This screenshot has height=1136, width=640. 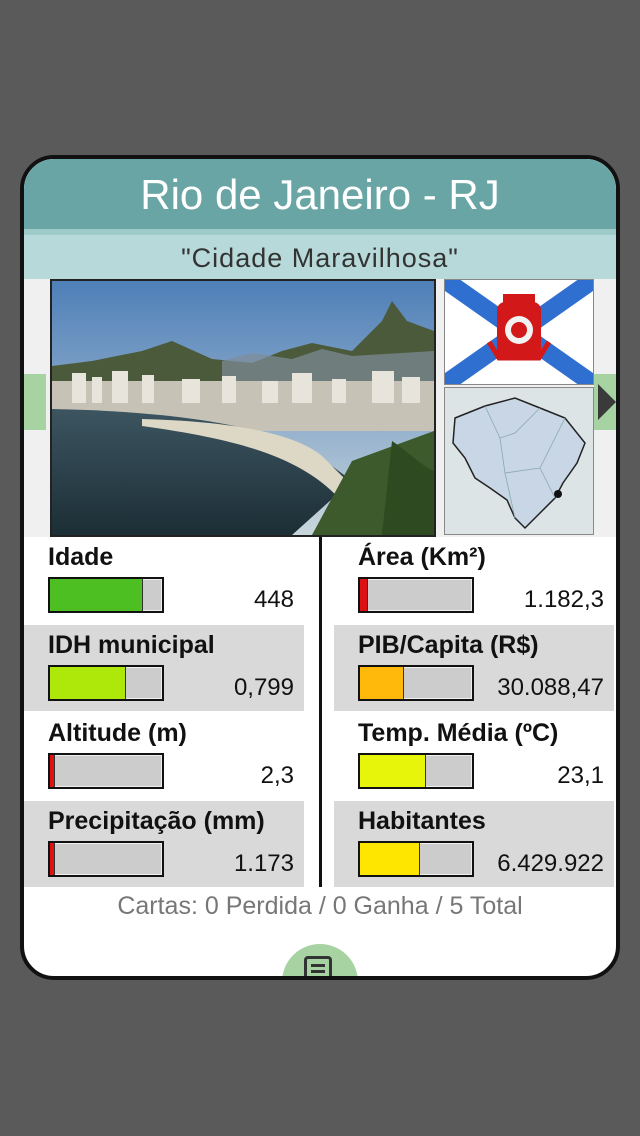 I want to click on cards-summary: Cartas: 0 Perdida / 0 Ganha / 5 Total, so click(x=320, y=906).